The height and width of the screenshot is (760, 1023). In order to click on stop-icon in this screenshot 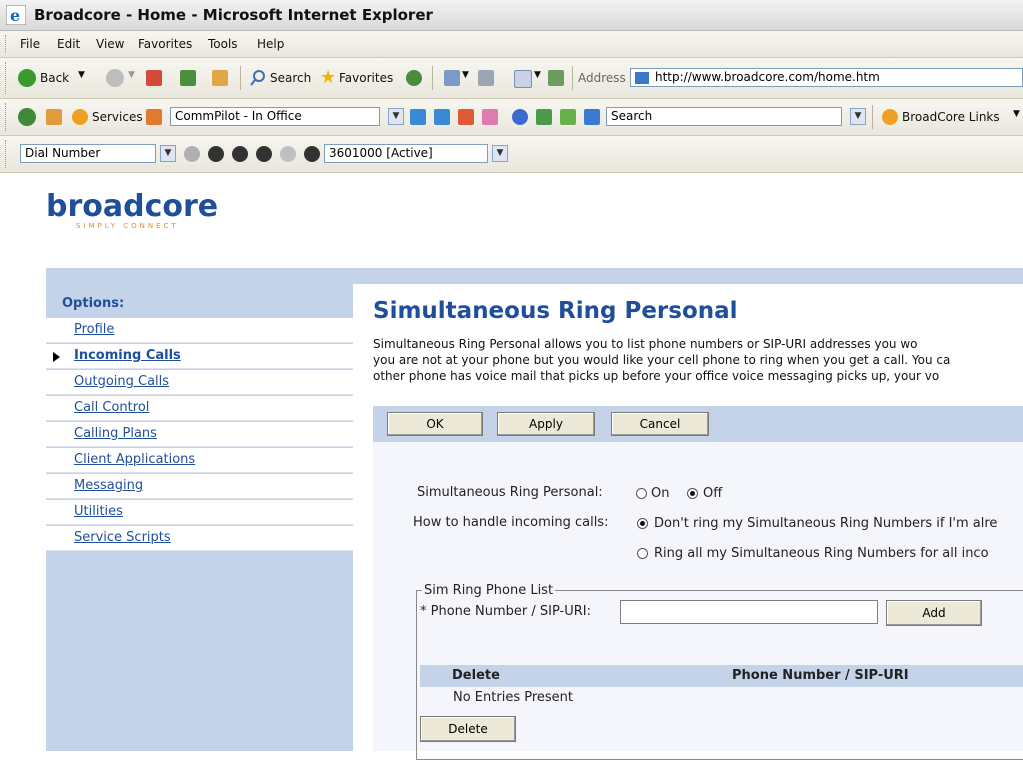, I will do `click(154, 78)`.